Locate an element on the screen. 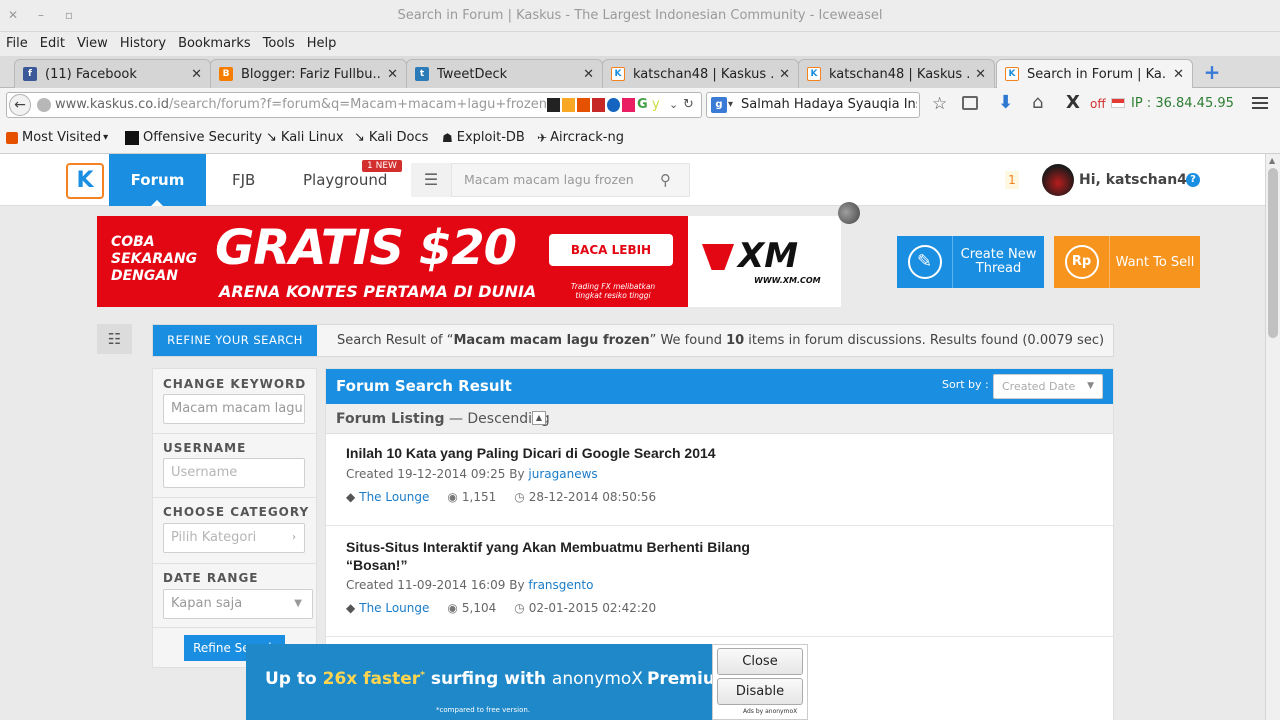  banner-brand: XM WWW.XM.COM is located at coordinates (764, 261).